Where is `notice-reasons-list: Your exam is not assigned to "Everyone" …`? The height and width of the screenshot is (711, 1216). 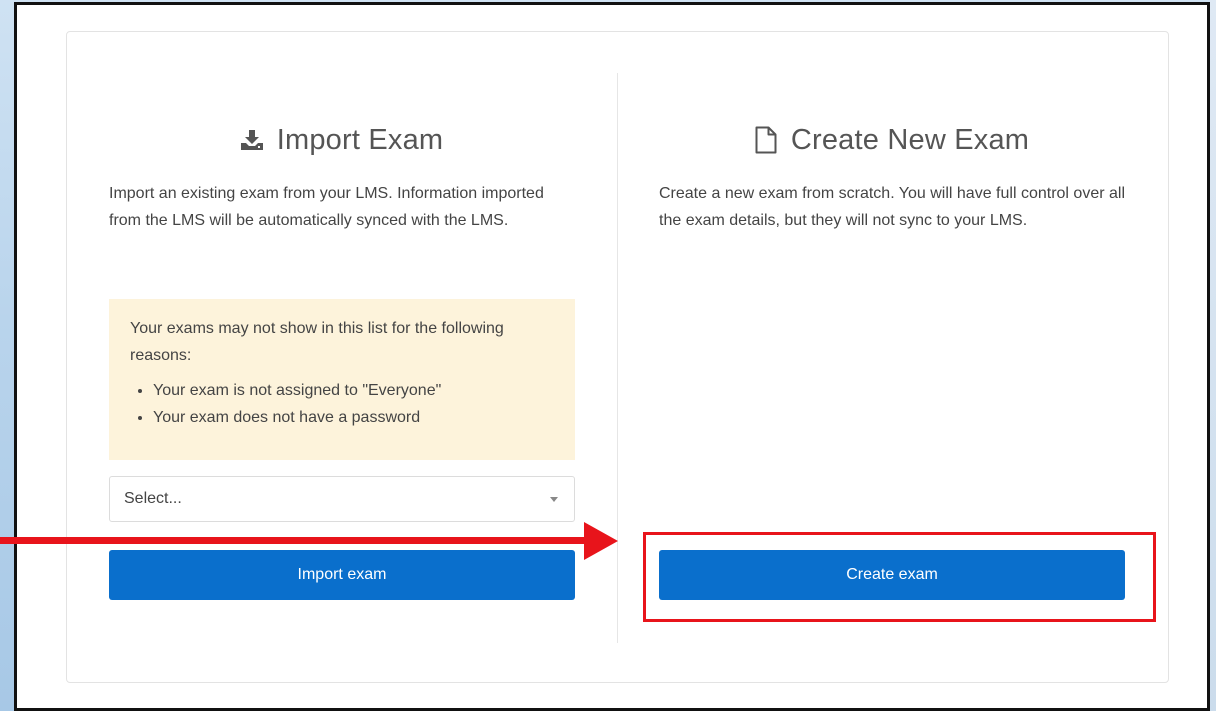
notice-reasons-list: Your exam is not assigned to "Everyone" … is located at coordinates (342, 404).